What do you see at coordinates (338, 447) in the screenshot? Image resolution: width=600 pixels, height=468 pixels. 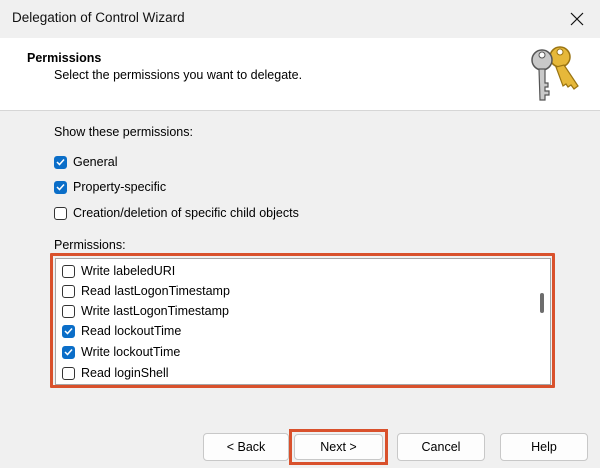 I see `next-button: Next >` at bounding box center [338, 447].